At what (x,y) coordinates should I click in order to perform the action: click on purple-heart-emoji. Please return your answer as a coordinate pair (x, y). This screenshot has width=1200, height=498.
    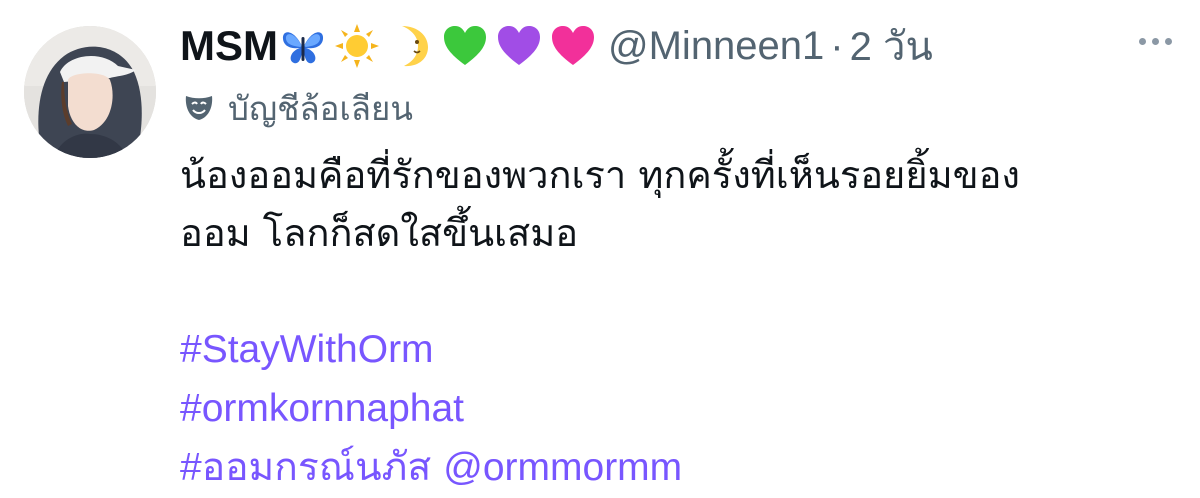
    Looking at the image, I should click on (519, 46).